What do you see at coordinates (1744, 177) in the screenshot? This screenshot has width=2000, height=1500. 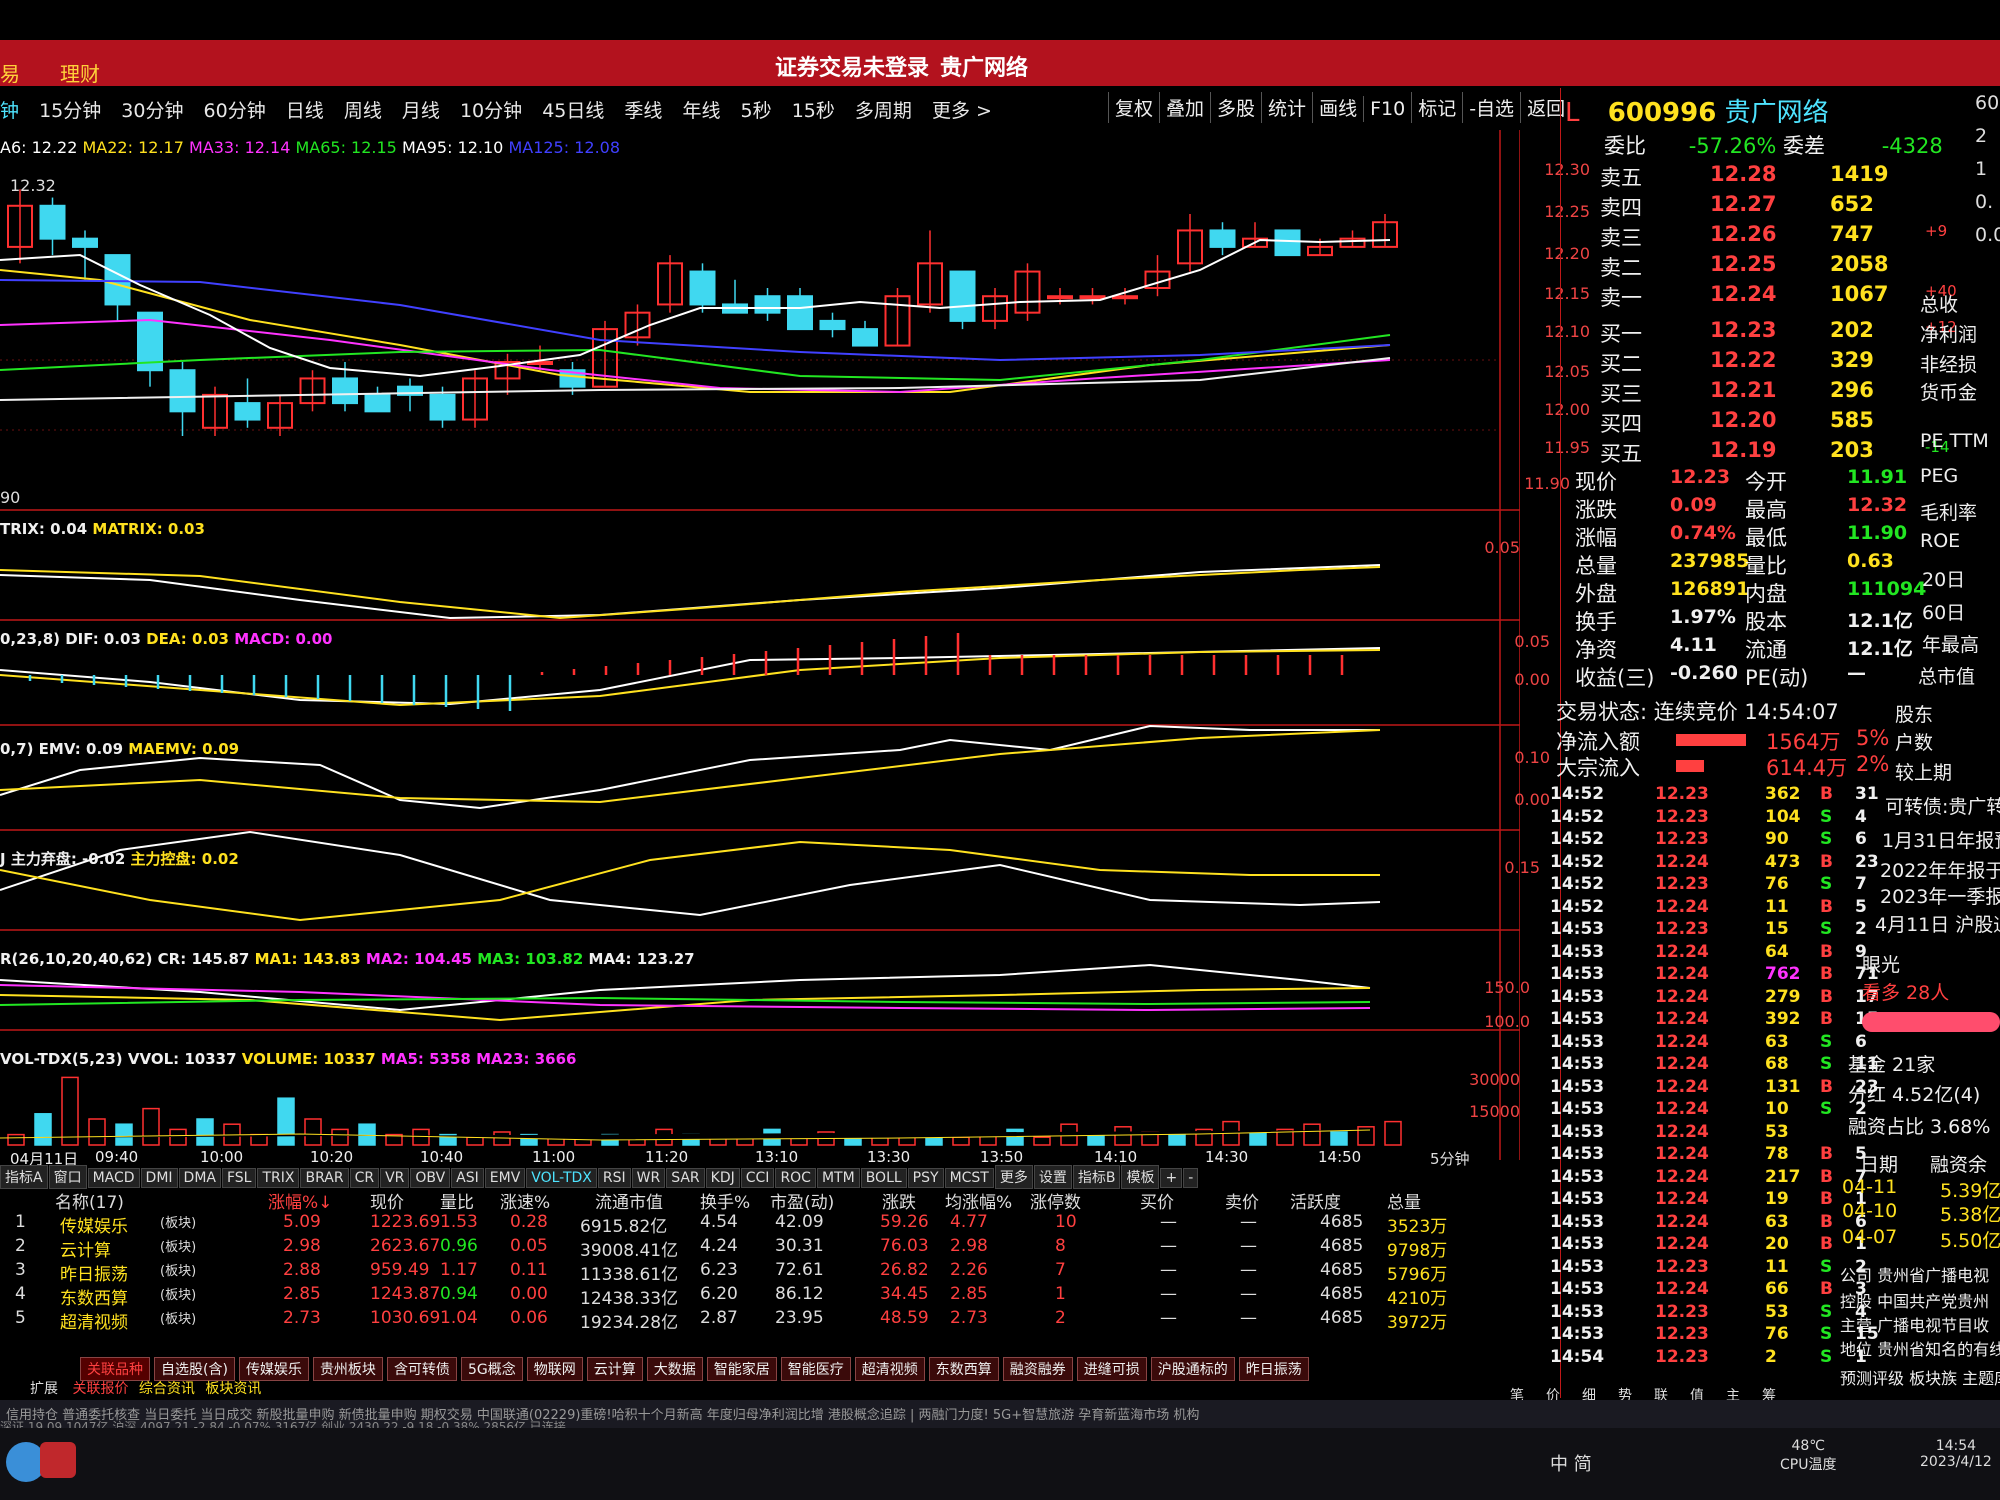 I see `ask-level: 卖五 12.28 1419` at bounding box center [1744, 177].